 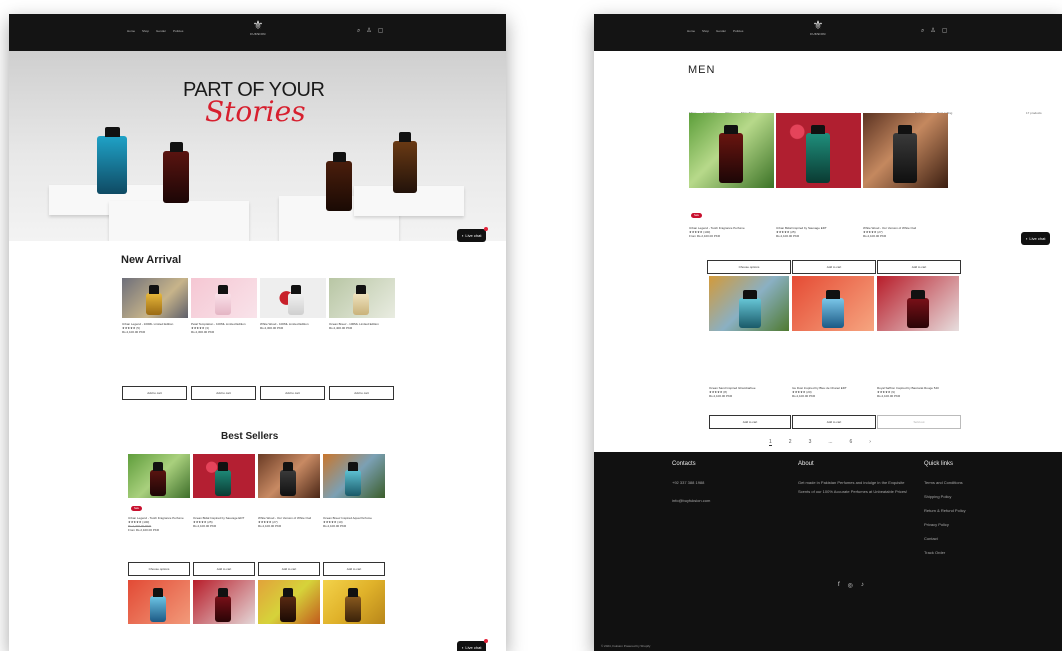 I want to click on header-icons: ⌕ ♙ ▢, so click(x=934, y=31).